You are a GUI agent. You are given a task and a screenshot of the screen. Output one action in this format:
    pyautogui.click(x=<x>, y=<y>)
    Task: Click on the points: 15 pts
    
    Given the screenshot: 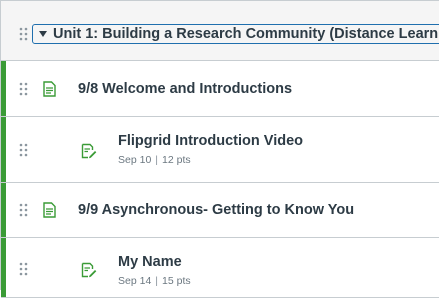 What is the action you would take?
    pyautogui.click(x=176, y=281)
    